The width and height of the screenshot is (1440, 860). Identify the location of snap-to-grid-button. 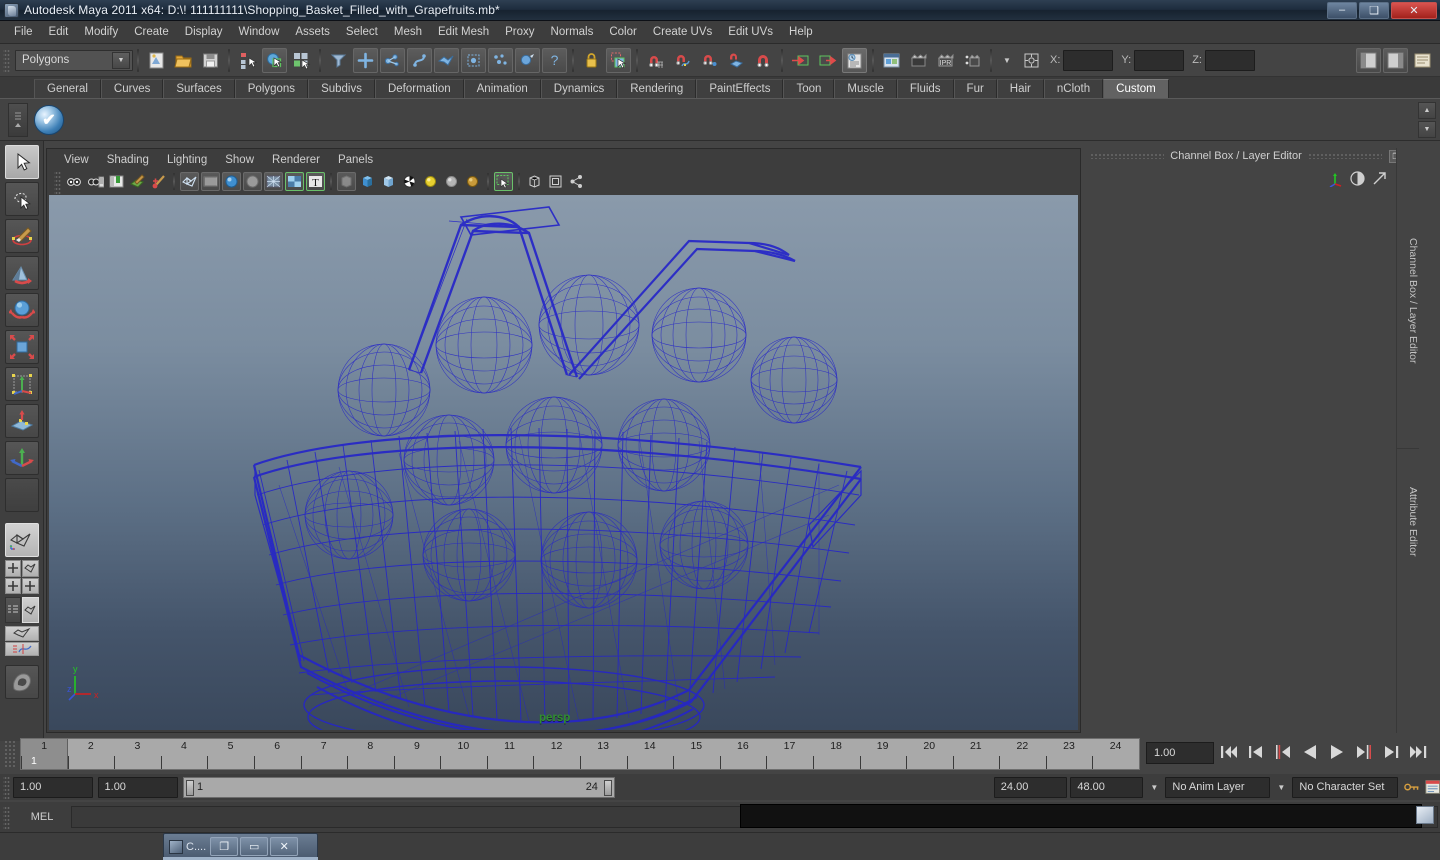
(655, 60).